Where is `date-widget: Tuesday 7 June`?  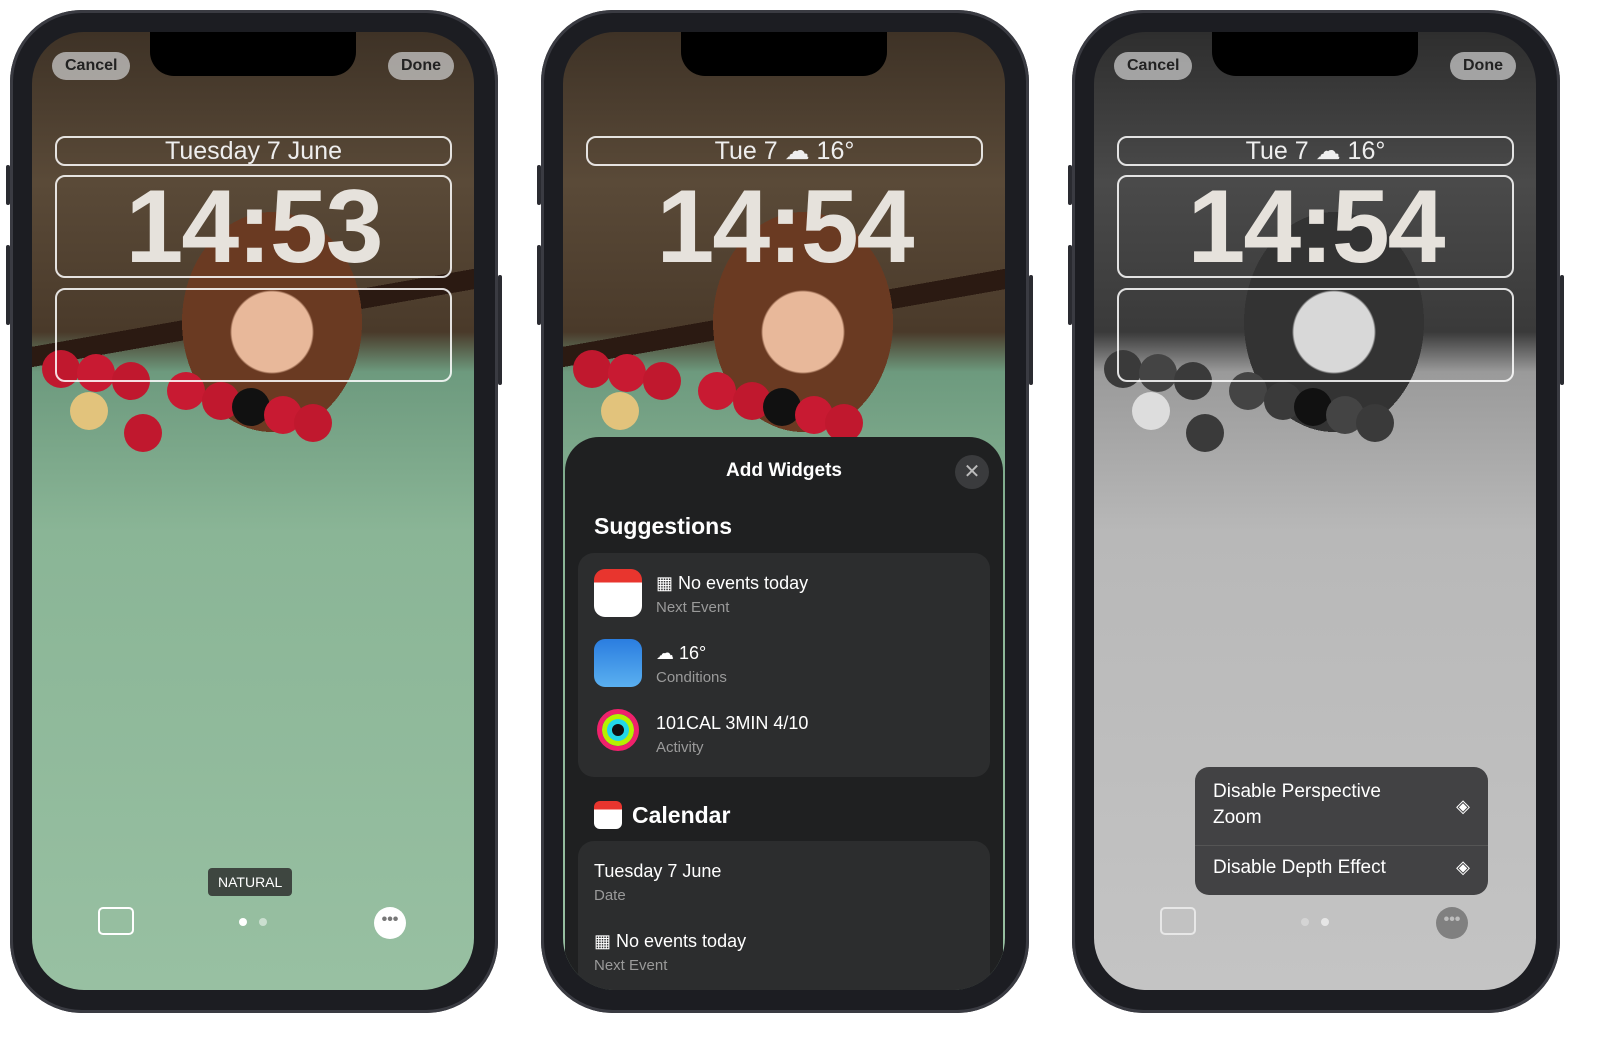 date-widget: Tuesday 7 June is located at coordinates (253, 151).